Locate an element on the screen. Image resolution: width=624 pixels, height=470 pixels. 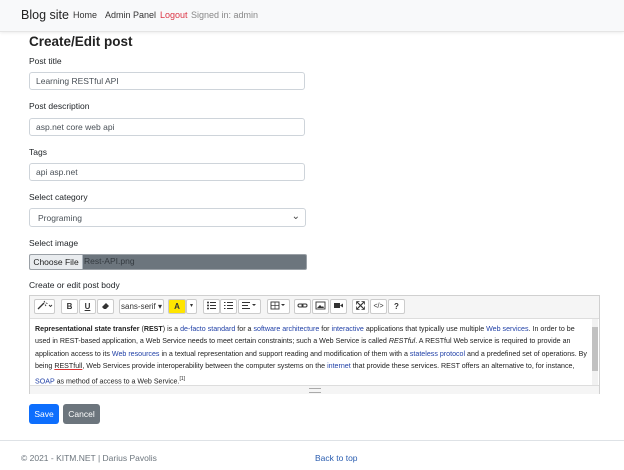
signed-in-text: Signed in: admin is located at coordinates (225, 15).